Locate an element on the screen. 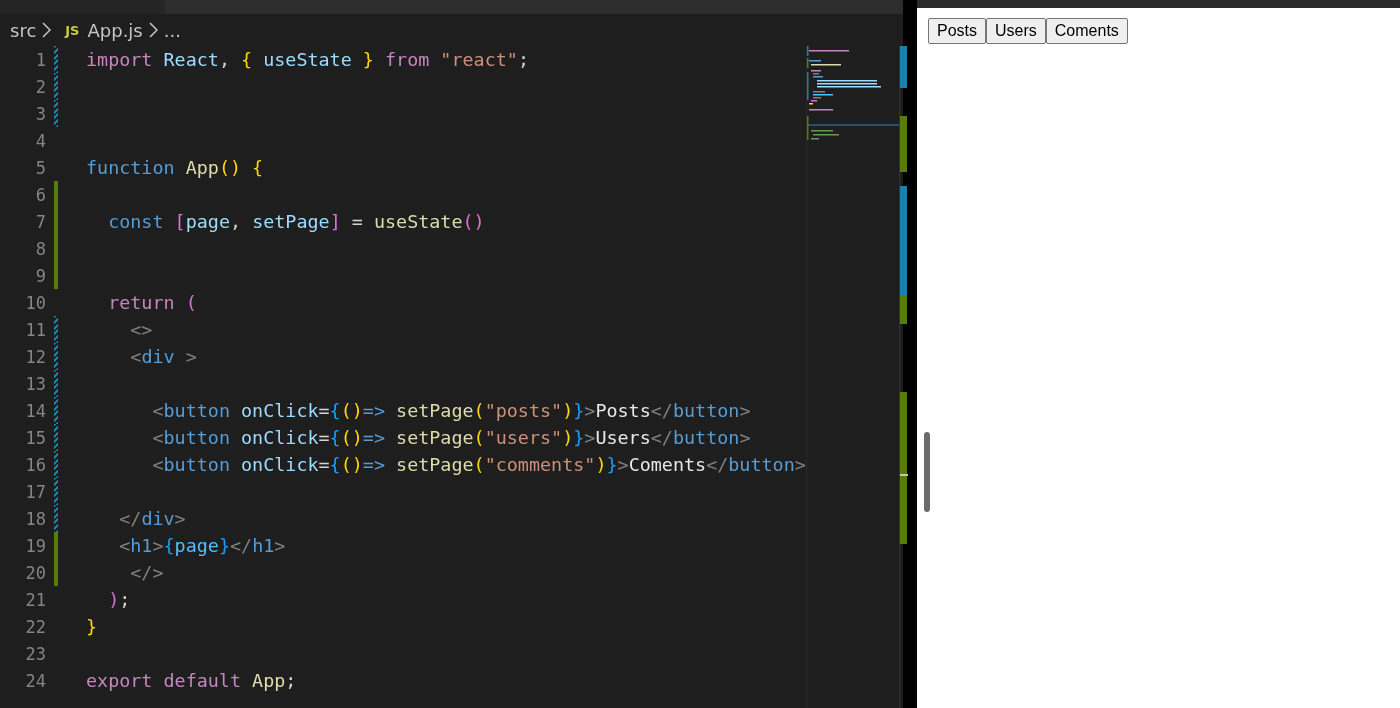 This screenshot has height=708, width=1400. code-line: <> is located at coordinates (141, 329).